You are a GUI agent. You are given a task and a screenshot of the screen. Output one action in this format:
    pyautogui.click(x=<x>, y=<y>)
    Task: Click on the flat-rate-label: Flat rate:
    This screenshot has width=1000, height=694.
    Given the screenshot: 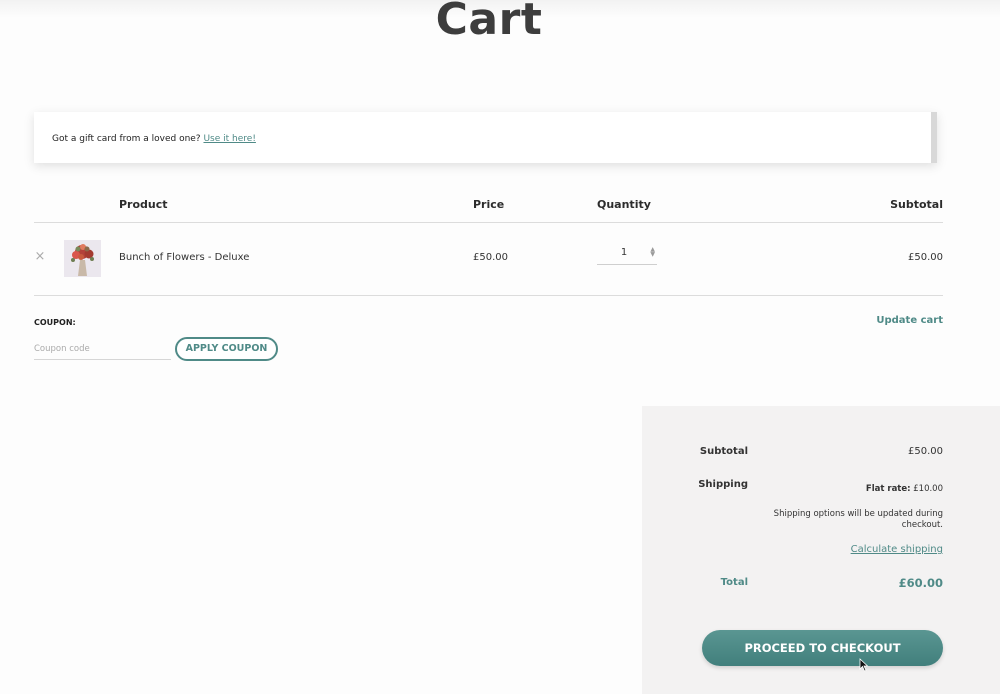 What is the action you would take?
    pyautogui.click(x=888, y=489)
    